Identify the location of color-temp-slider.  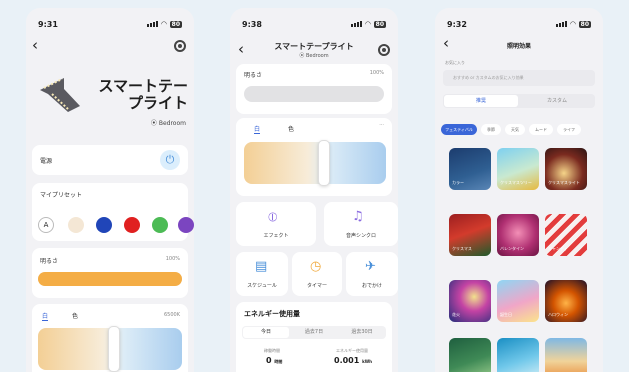
(315, 163).